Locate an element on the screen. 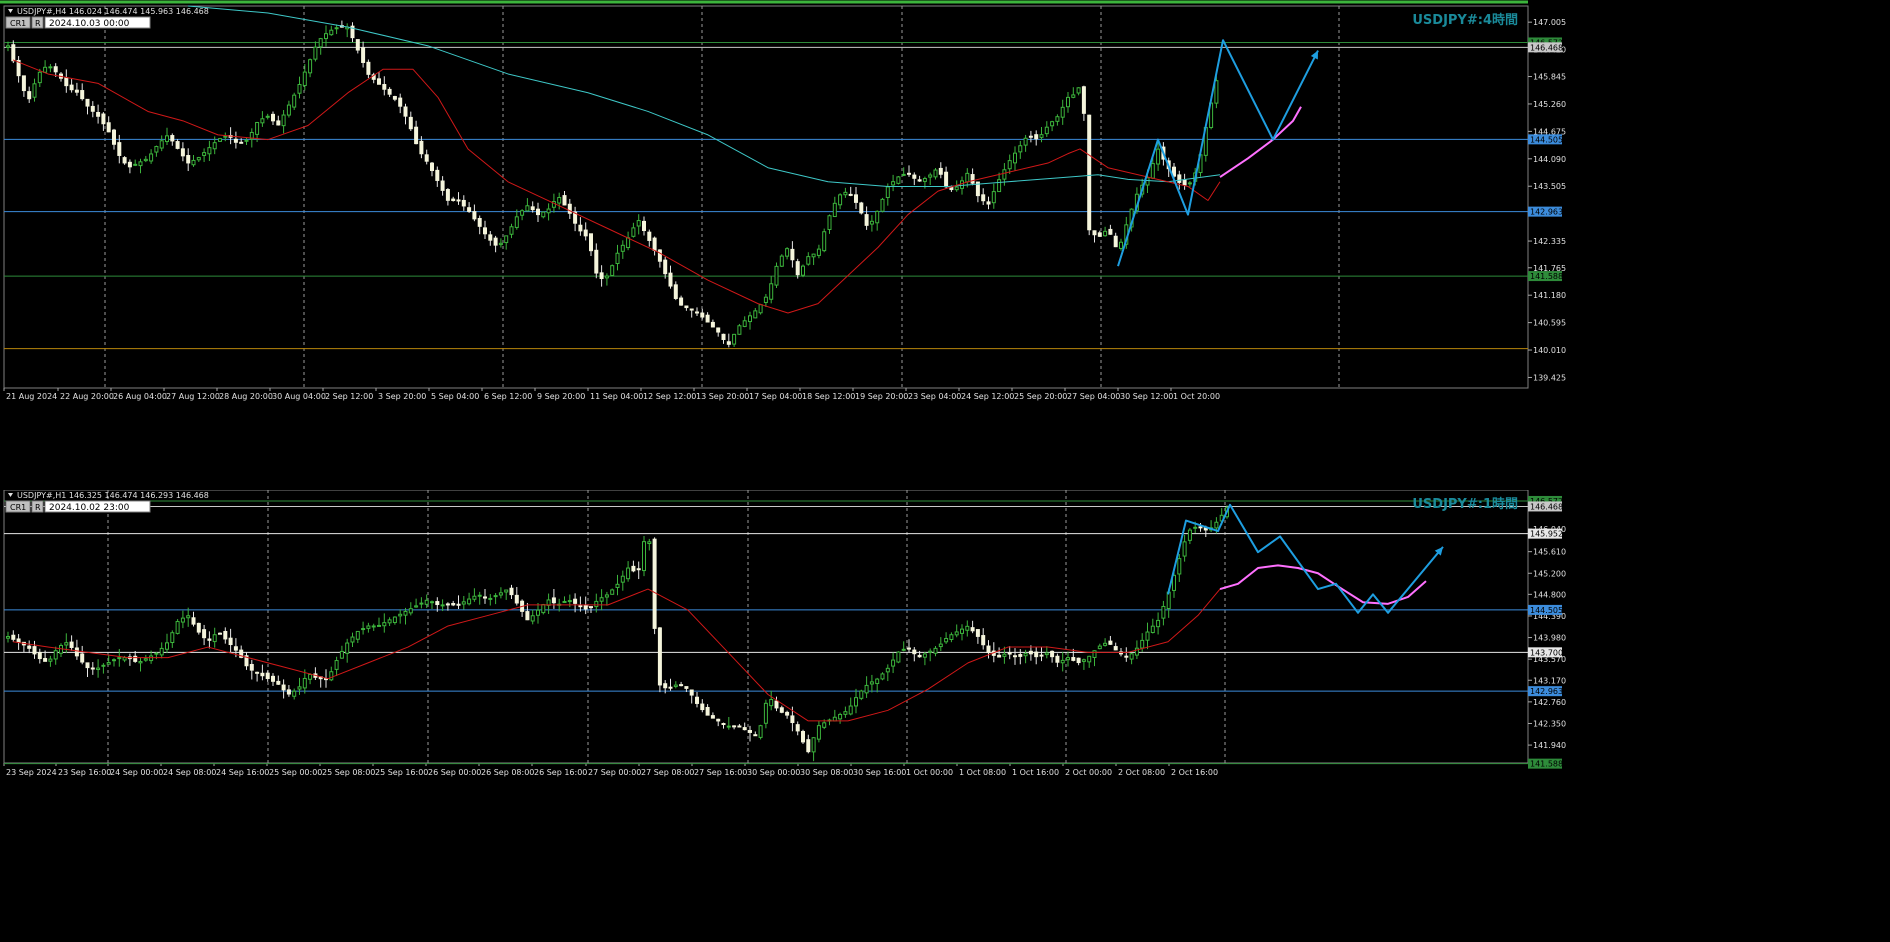  x-tick-label: 23 Sep 2024 is located at coordinates (31, 772).